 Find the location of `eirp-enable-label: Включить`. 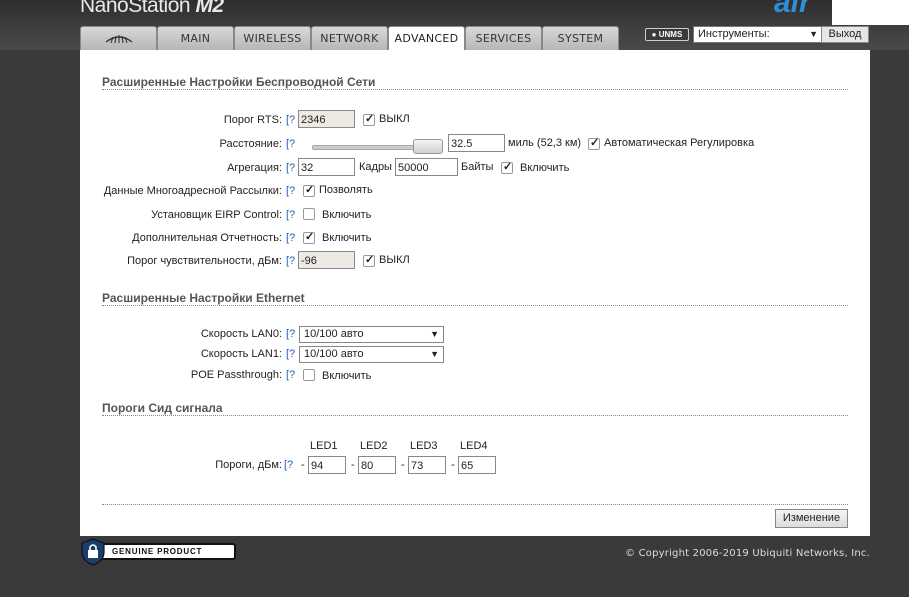

eirp-enable-label: Включить is located at coordinates (347, 215).